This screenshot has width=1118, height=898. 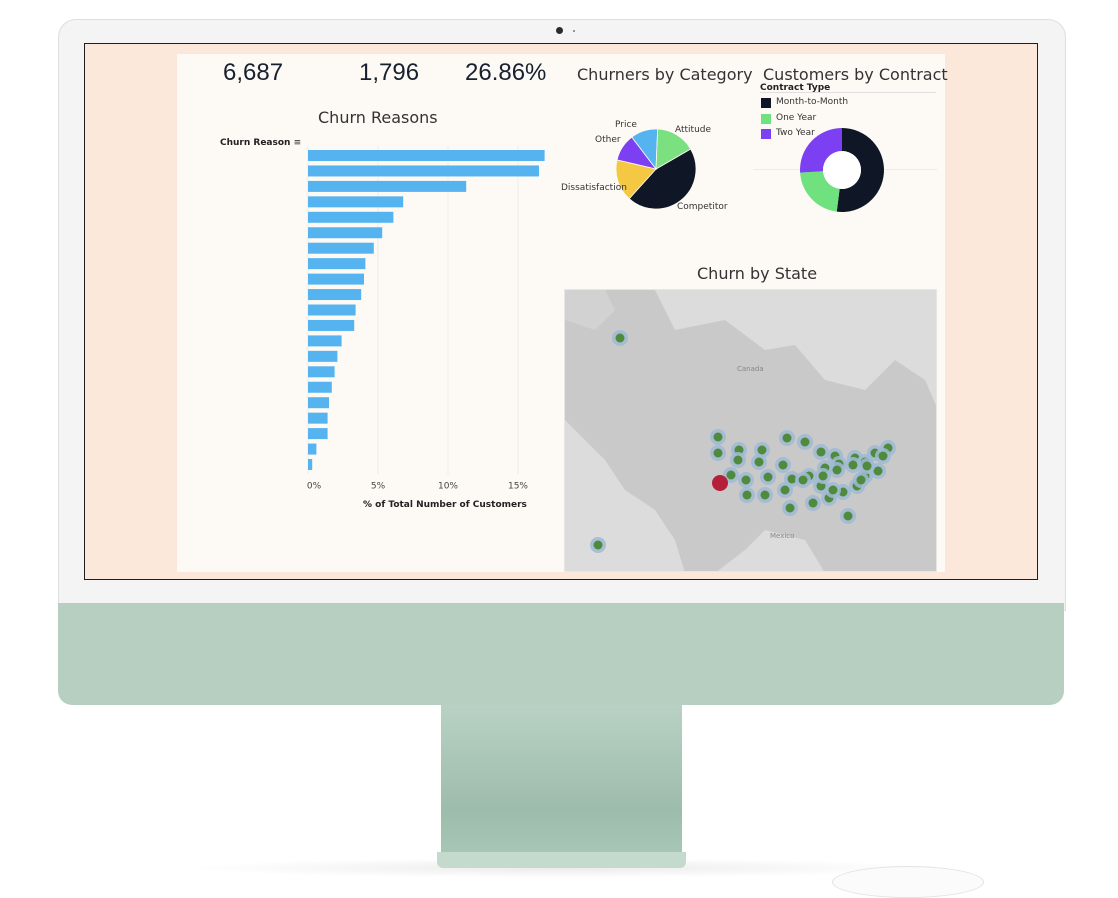 I want to click on x-tick-label: 15%, so click(x=518, y=486).